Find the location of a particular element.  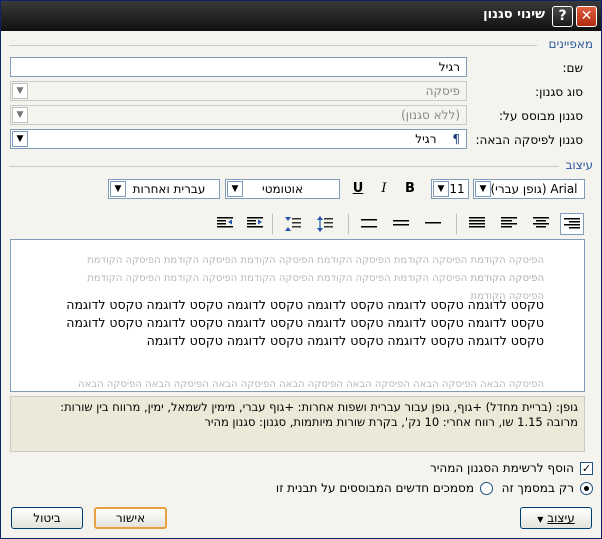

double-spacing-button is located at coordinates (370, 224).